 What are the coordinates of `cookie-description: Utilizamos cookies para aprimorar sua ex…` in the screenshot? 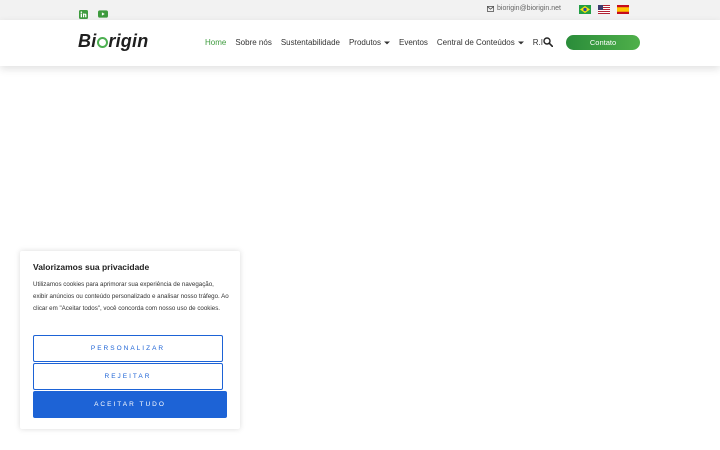 It's located at (131, 296).